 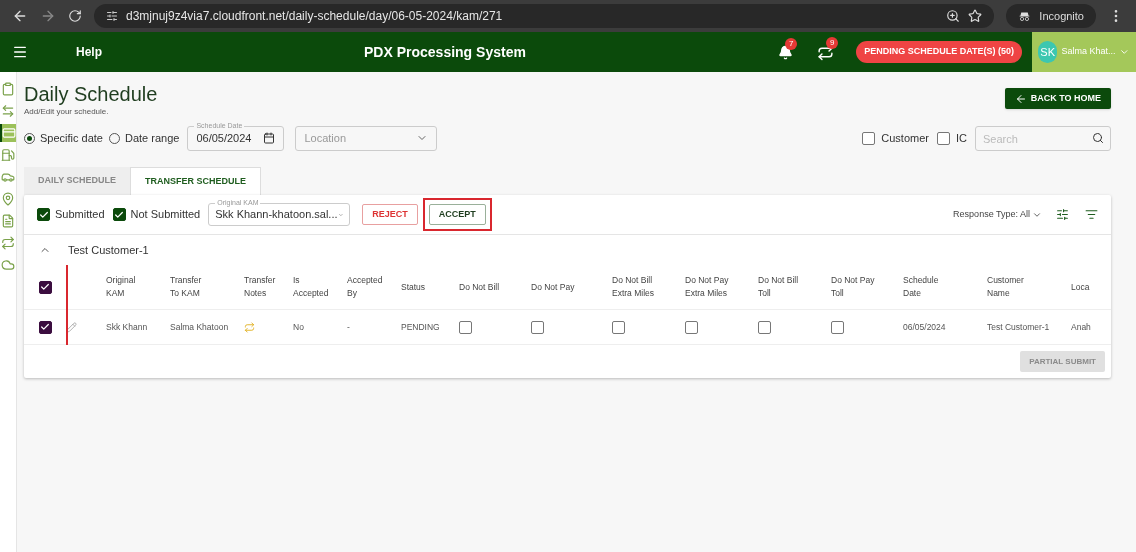 I want to click on column-header: Status, so click(x=413, y=287).